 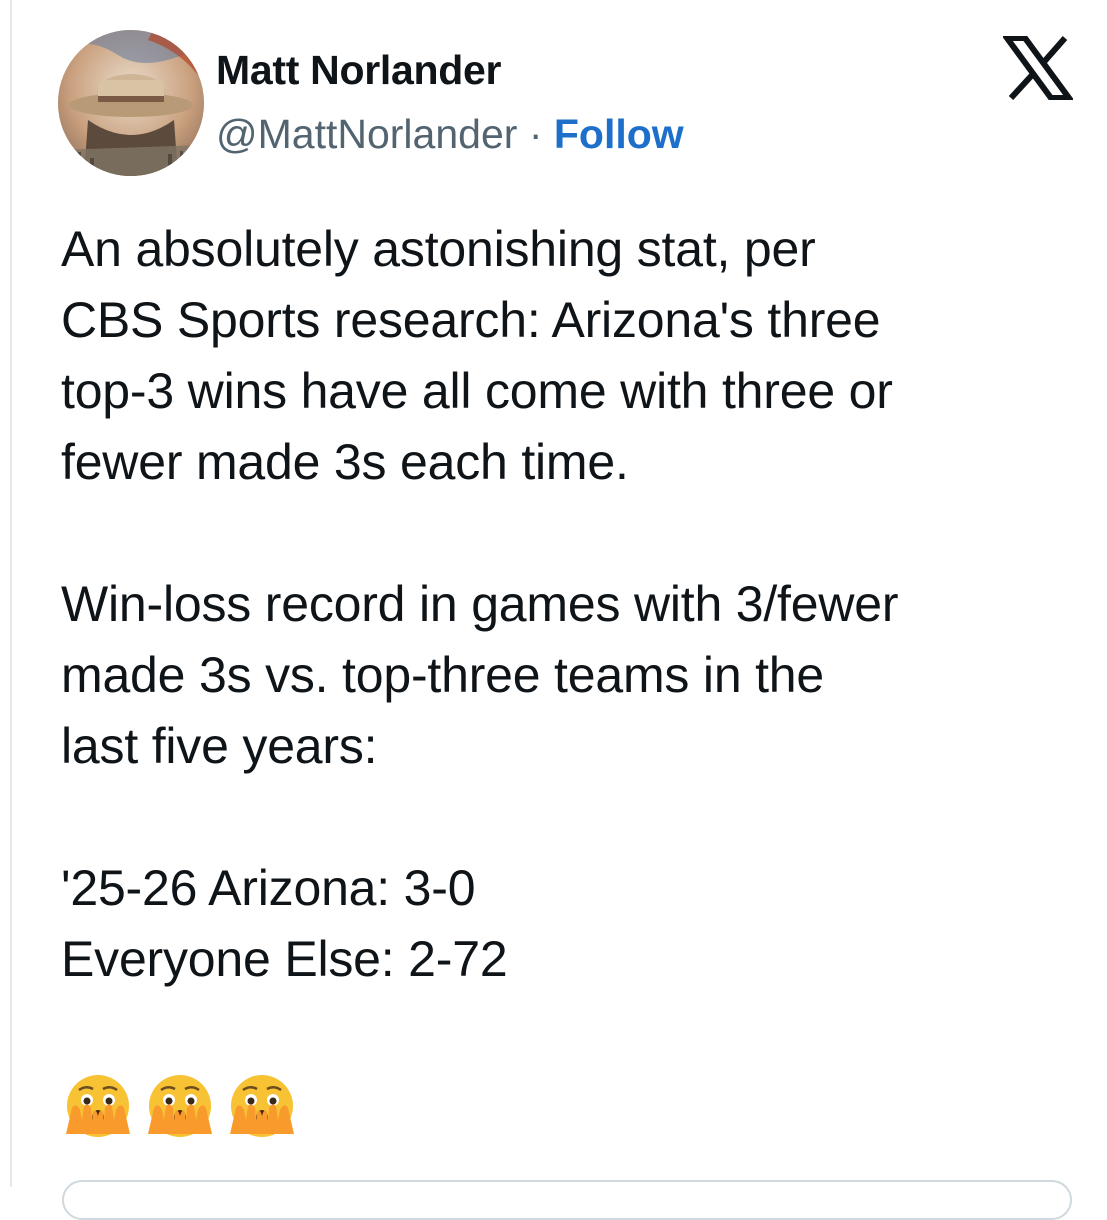 What do you see at coordinates (366, 134) in the screenshot?
I see `author-handle: @MattNorlander` at bounding box center [366, 134].